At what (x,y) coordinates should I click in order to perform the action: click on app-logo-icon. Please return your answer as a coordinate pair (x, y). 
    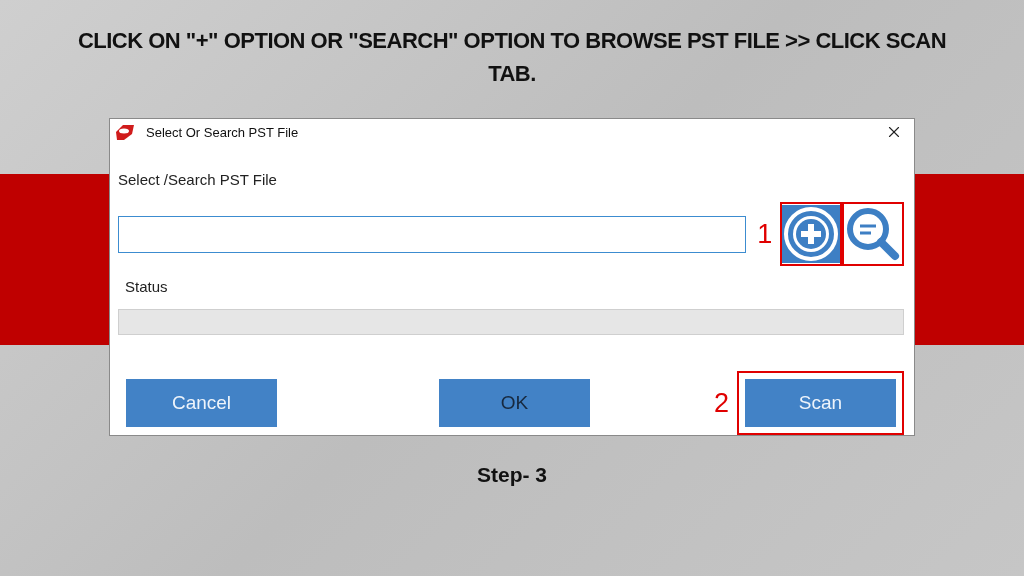
    Looking at the image, I should click on (125, 132).